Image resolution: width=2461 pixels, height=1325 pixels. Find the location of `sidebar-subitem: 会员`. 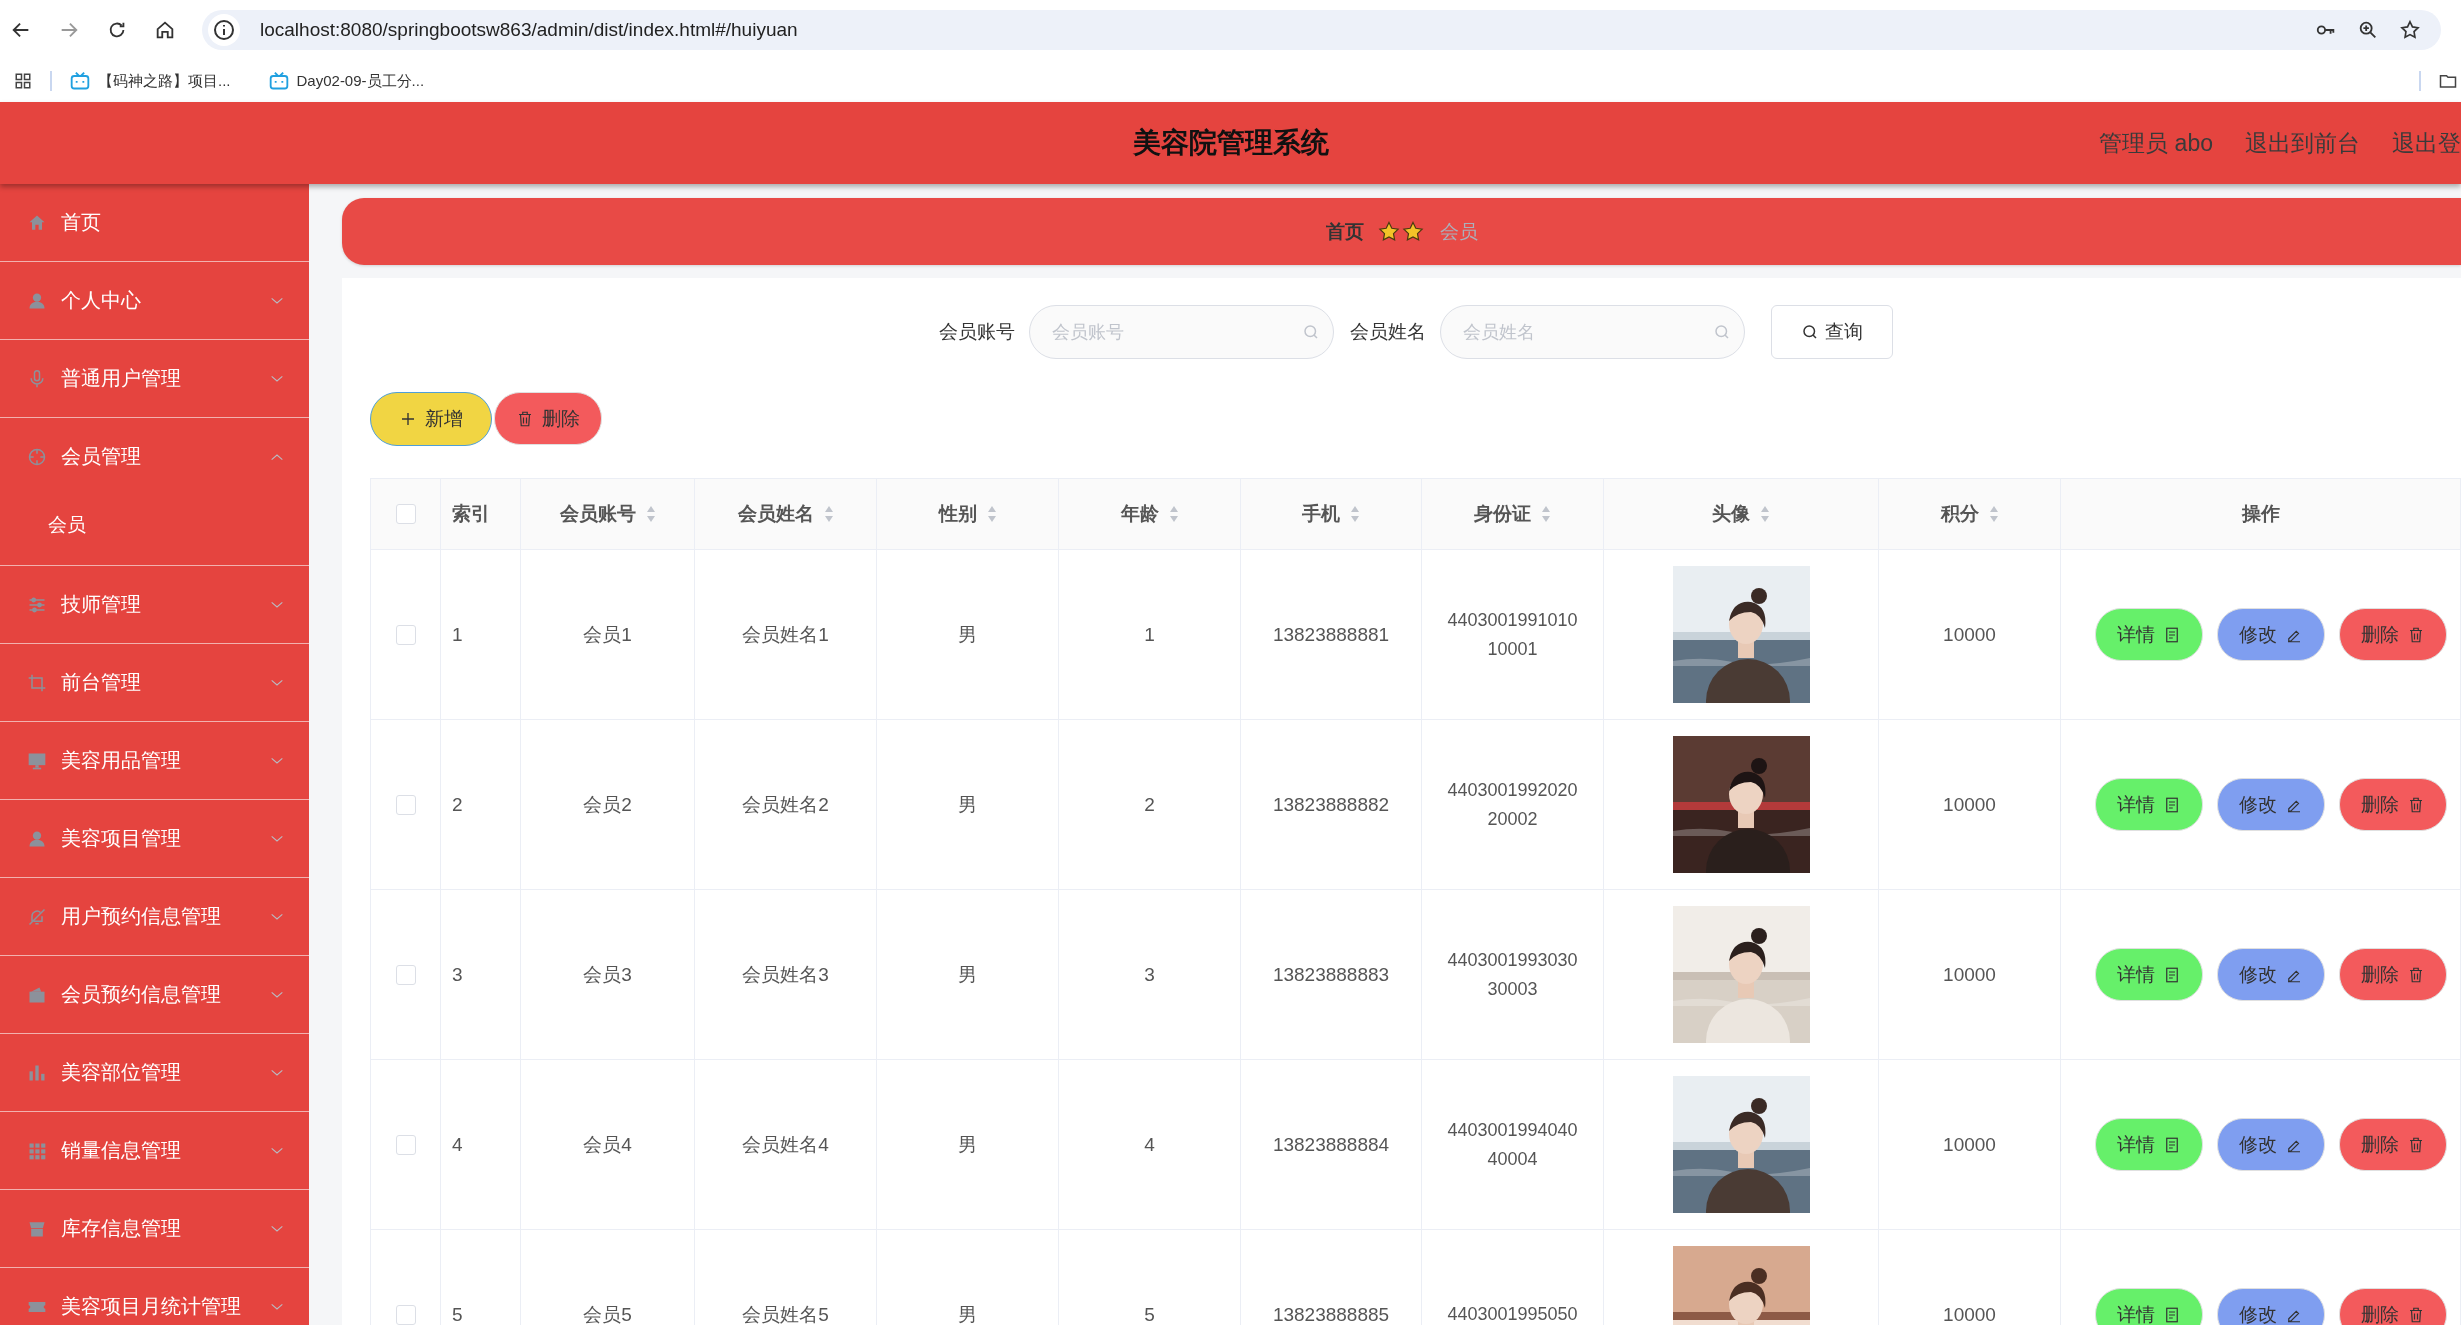

sidebar-subitem: 会员 is located at coordinates (154, 530).